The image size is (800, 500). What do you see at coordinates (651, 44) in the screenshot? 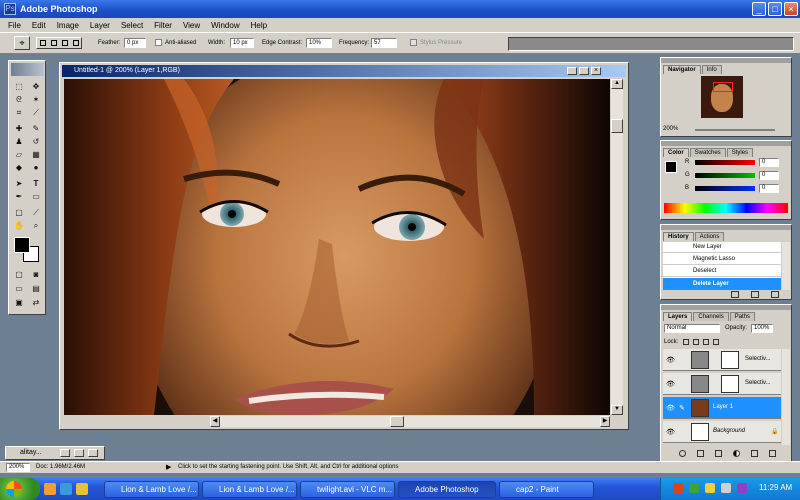
I see `palette-well` at bounding box center [651, 44].